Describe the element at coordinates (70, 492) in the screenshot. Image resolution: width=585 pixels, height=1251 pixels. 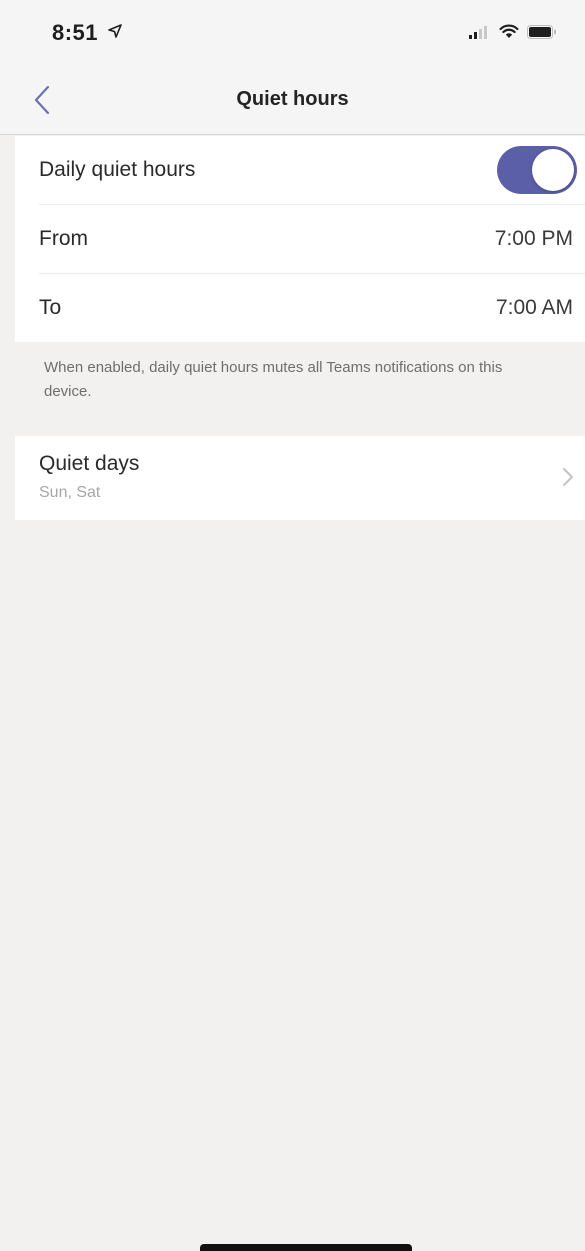
I see `quiet-days-value: Sun, Sat` at that location.